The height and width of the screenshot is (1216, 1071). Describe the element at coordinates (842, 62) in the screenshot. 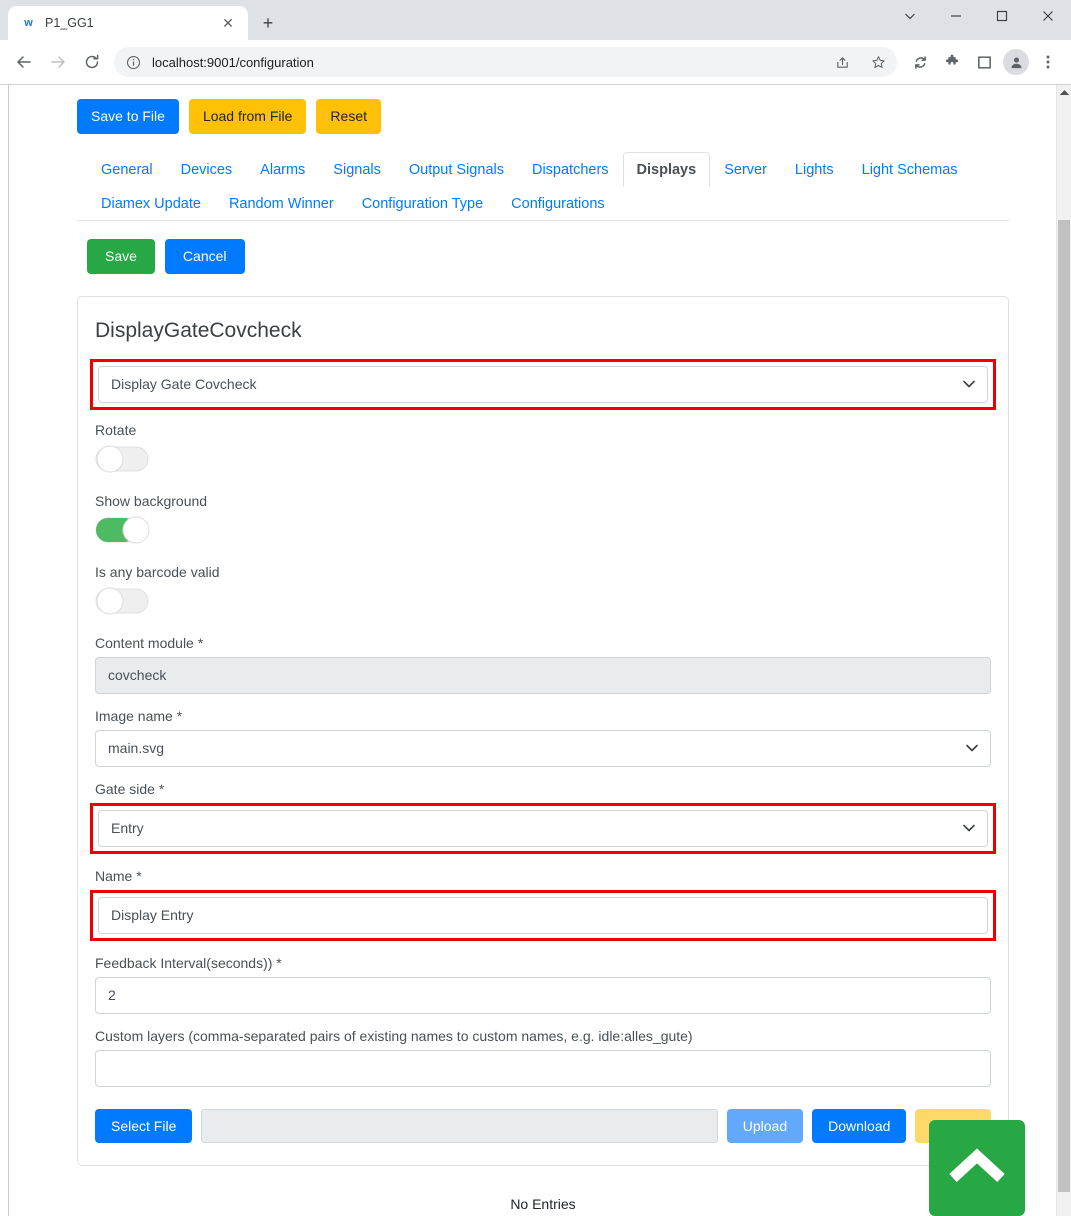

I see `share-icon` at that location.